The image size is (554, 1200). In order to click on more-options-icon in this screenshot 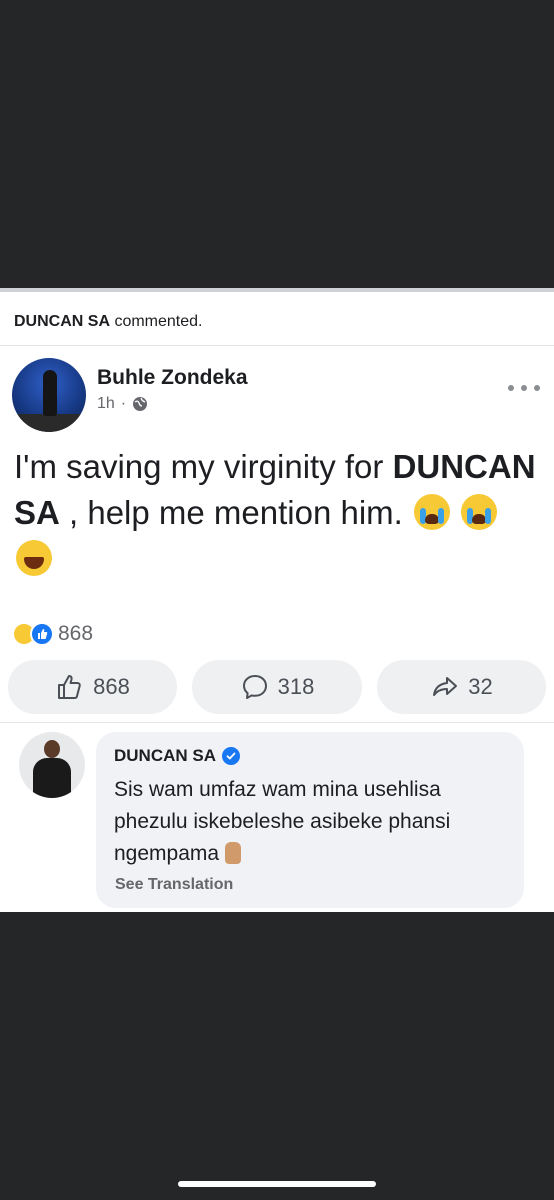, I will do `click(524, 388)`.